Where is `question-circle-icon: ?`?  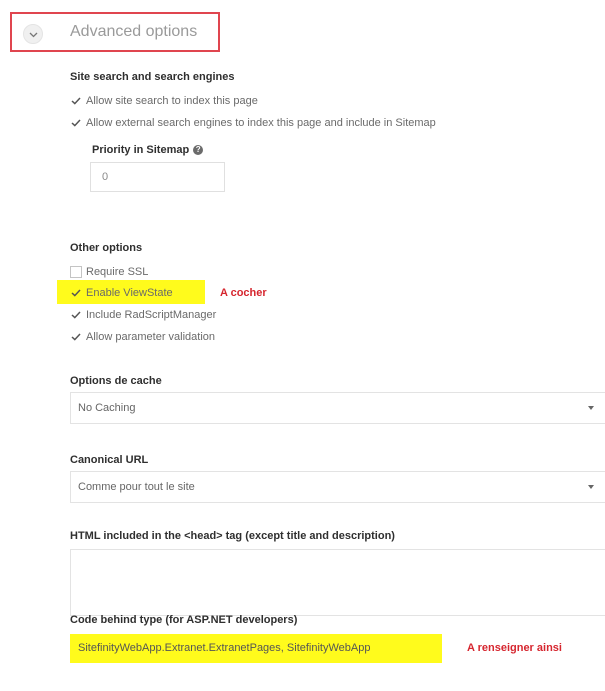
question-circle-icon: ? is located at coordinates (198, 150).